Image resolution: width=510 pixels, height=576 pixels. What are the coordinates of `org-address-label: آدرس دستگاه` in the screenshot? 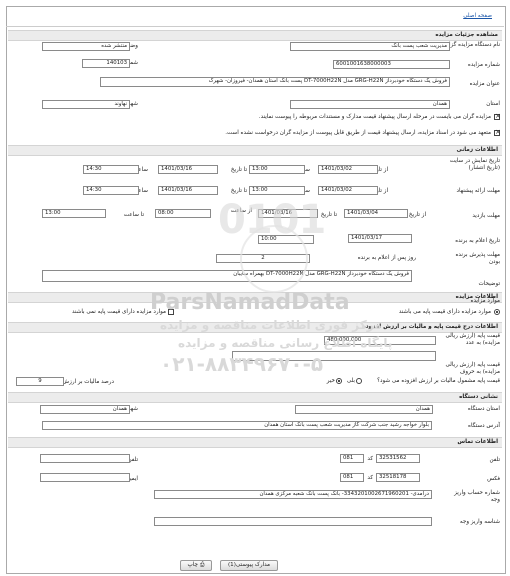 It's located at (484, 426).